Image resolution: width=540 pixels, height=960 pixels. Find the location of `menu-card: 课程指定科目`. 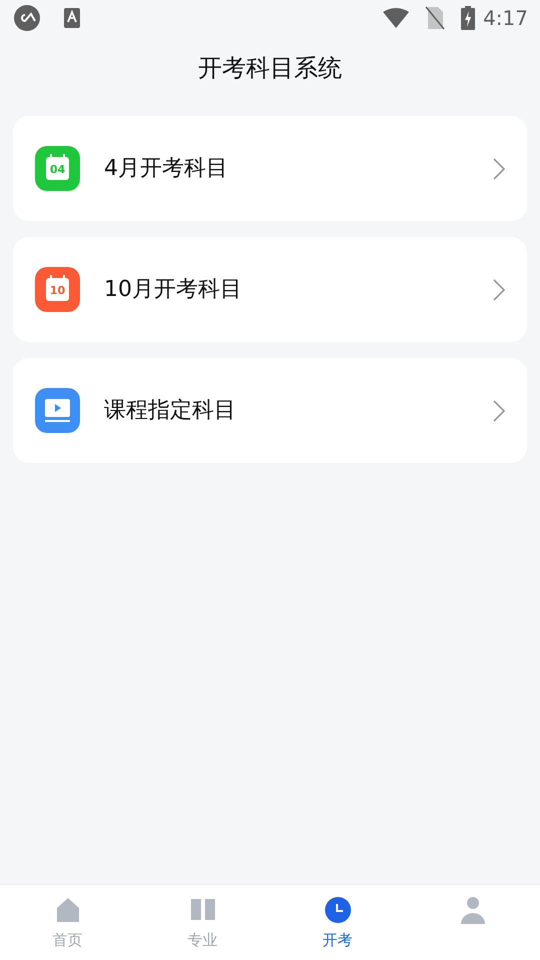

menu-card: 课程指定科目 is located at coordinates (270, 410).